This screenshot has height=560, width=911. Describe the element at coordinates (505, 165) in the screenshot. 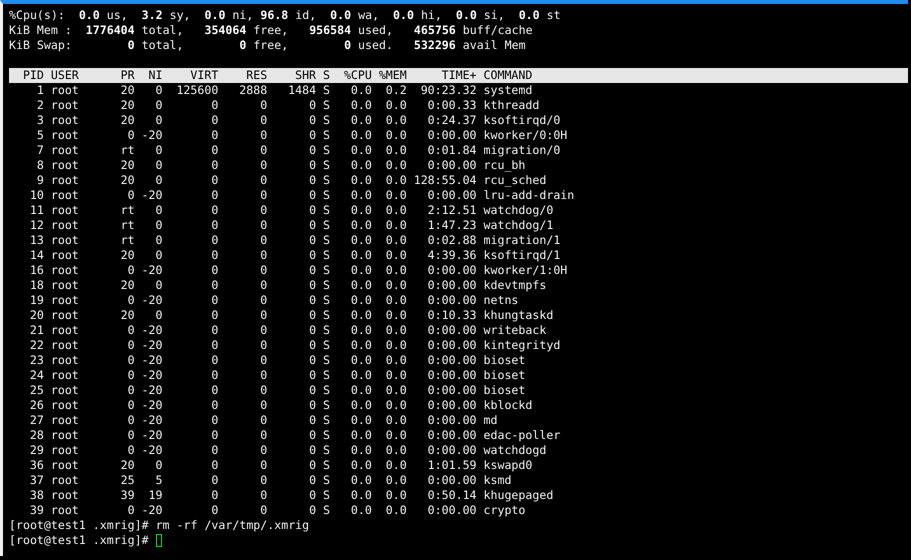

I see `table-cell-text: rcu_bh` at that location.